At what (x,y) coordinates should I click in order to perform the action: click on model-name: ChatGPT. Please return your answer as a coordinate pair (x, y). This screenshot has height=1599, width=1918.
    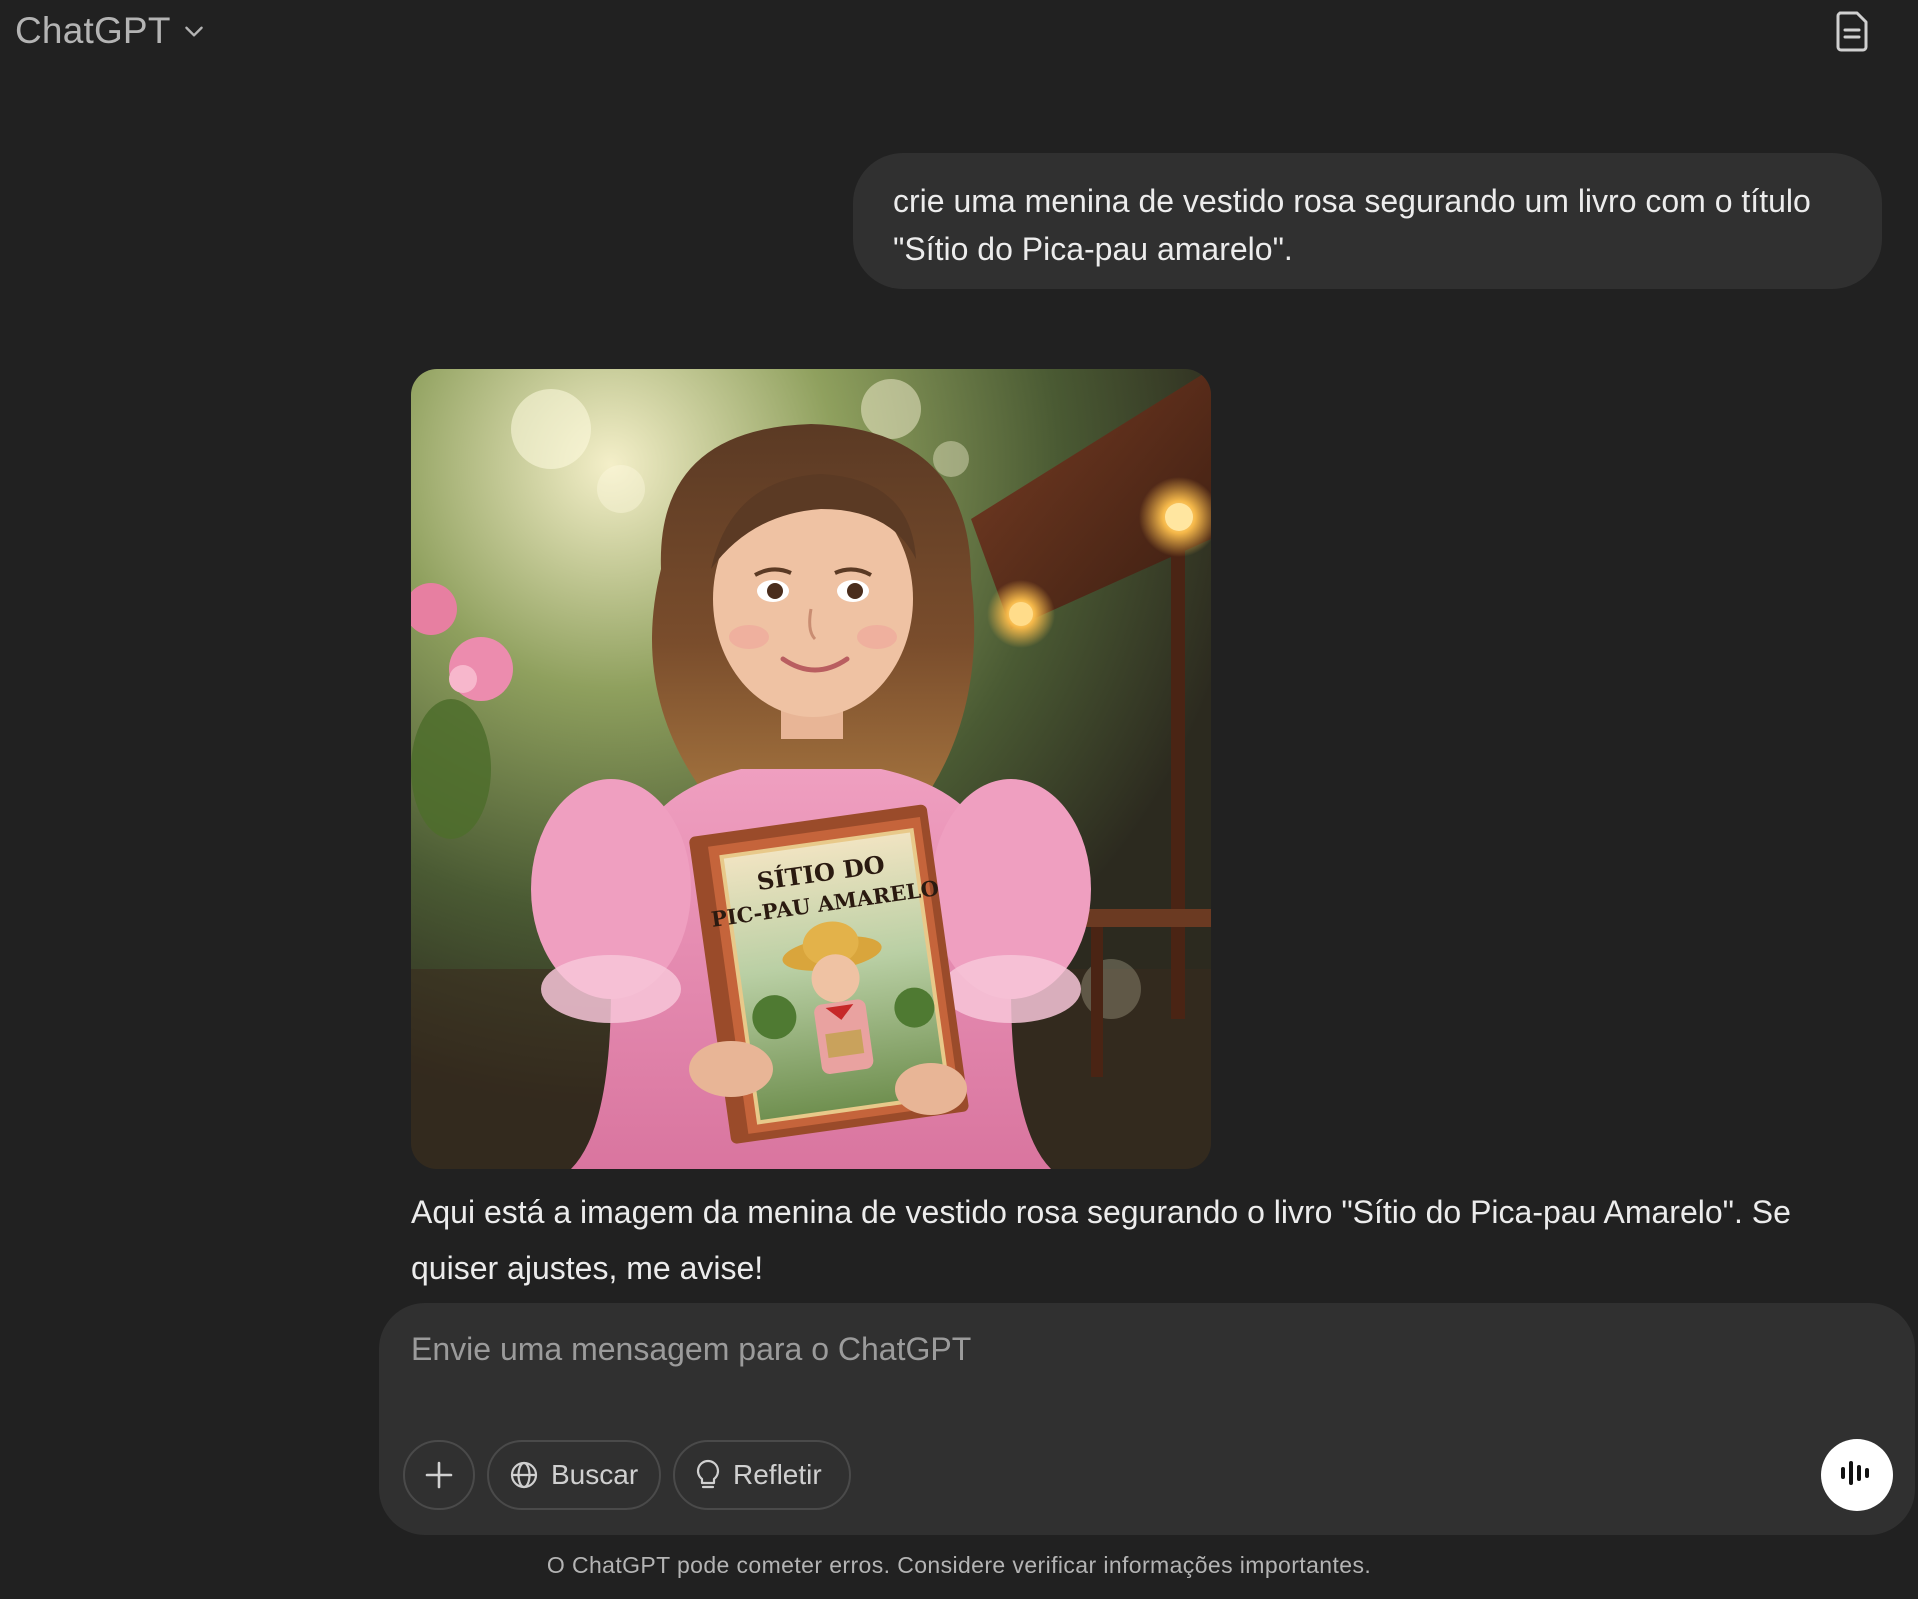
    Looking at the image, I should click on (93, 30).